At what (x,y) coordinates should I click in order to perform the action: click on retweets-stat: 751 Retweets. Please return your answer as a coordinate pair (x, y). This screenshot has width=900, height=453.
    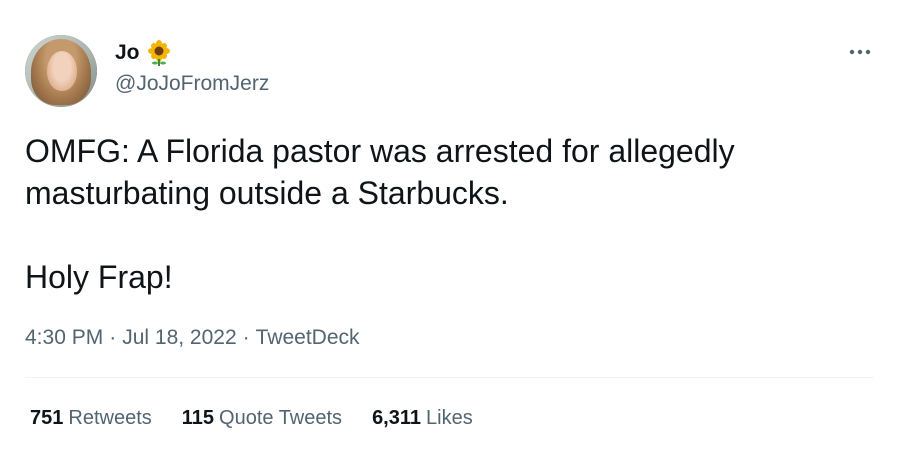
    Looking at the image, I should click on (91, 418).